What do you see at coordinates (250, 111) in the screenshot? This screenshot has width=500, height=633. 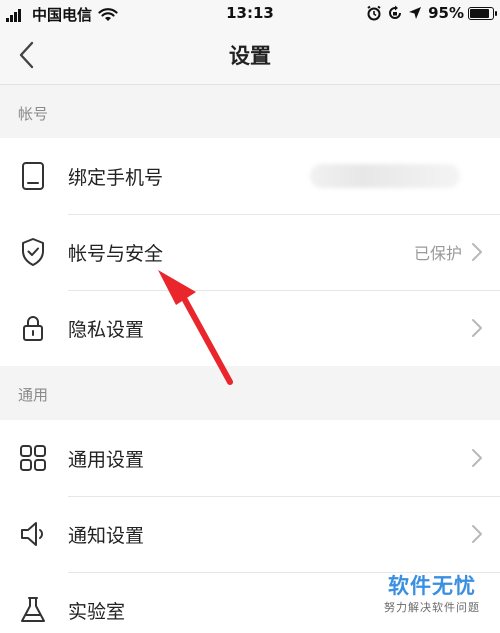 I see `section-header-account: 帐号` at bounding box center [250, 111].